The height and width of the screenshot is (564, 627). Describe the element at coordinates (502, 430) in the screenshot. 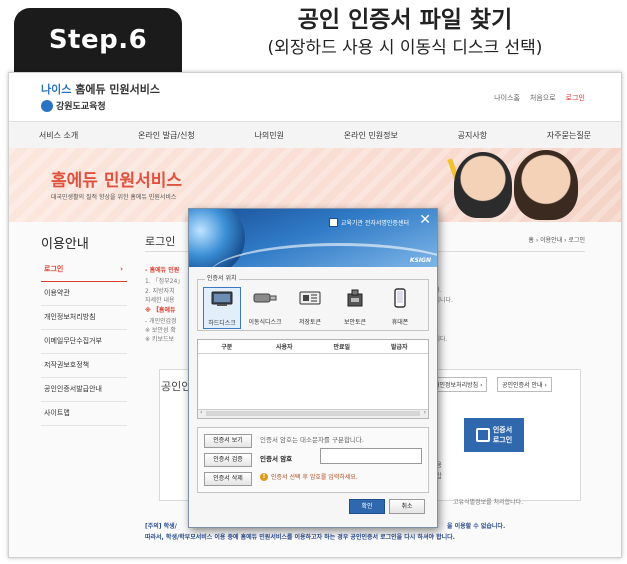

I see `cert-login-label: 인증서` at that location.